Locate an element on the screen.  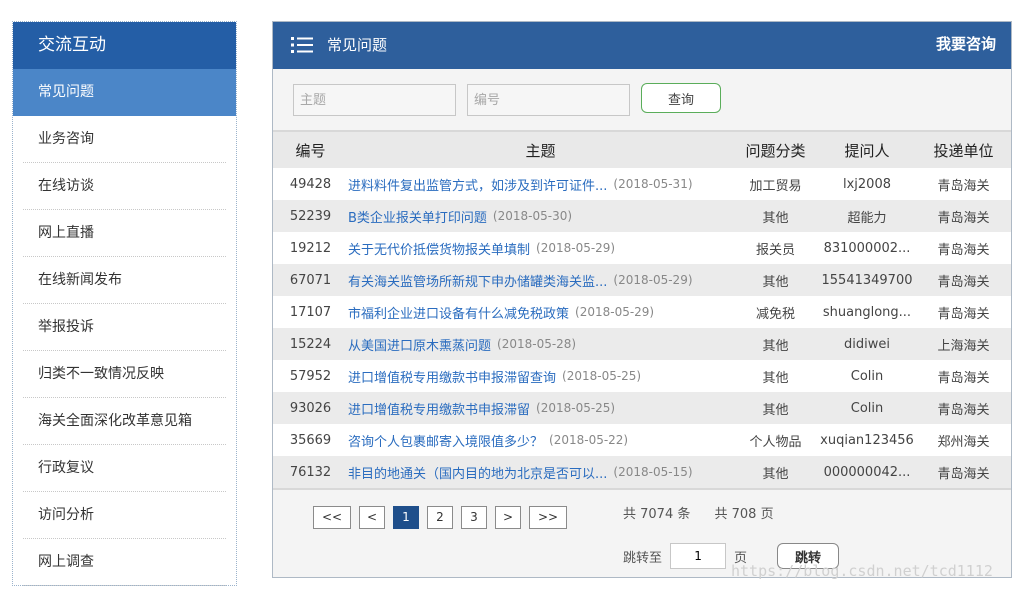
question-link: 从美国进口原木熏蒸问题 is located at coordinates (419, 344).